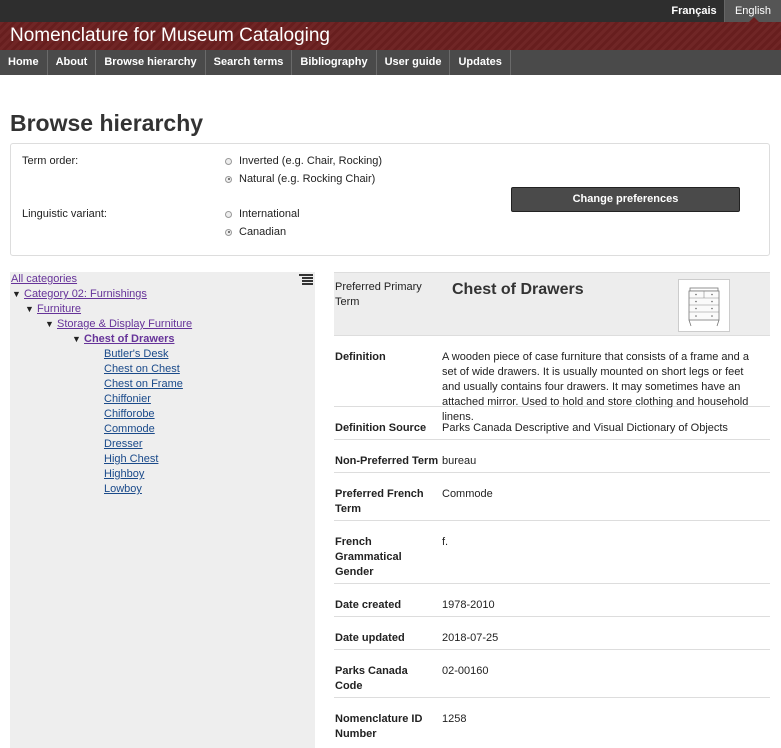 This screenshot has width=781, height=748. Describe the element at coordinates (143, 384) in the screenshot. I see `tree-leaf-chest-on-frame: Chest on Frame` at that location.